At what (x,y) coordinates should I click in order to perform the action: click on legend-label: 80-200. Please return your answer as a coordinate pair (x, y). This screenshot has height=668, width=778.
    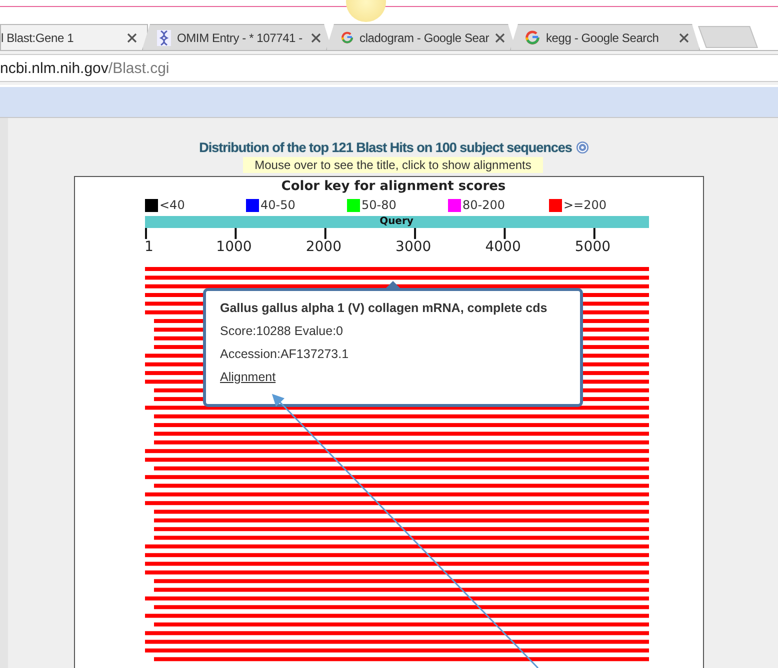
    Looking at the image, I should click on (484, 205).